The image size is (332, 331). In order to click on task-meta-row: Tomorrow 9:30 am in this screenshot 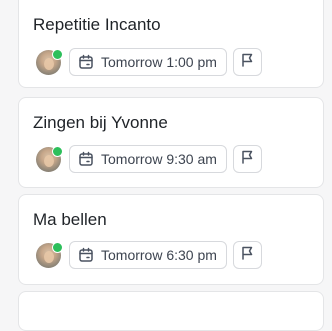, I will do `click(149, 159)`.